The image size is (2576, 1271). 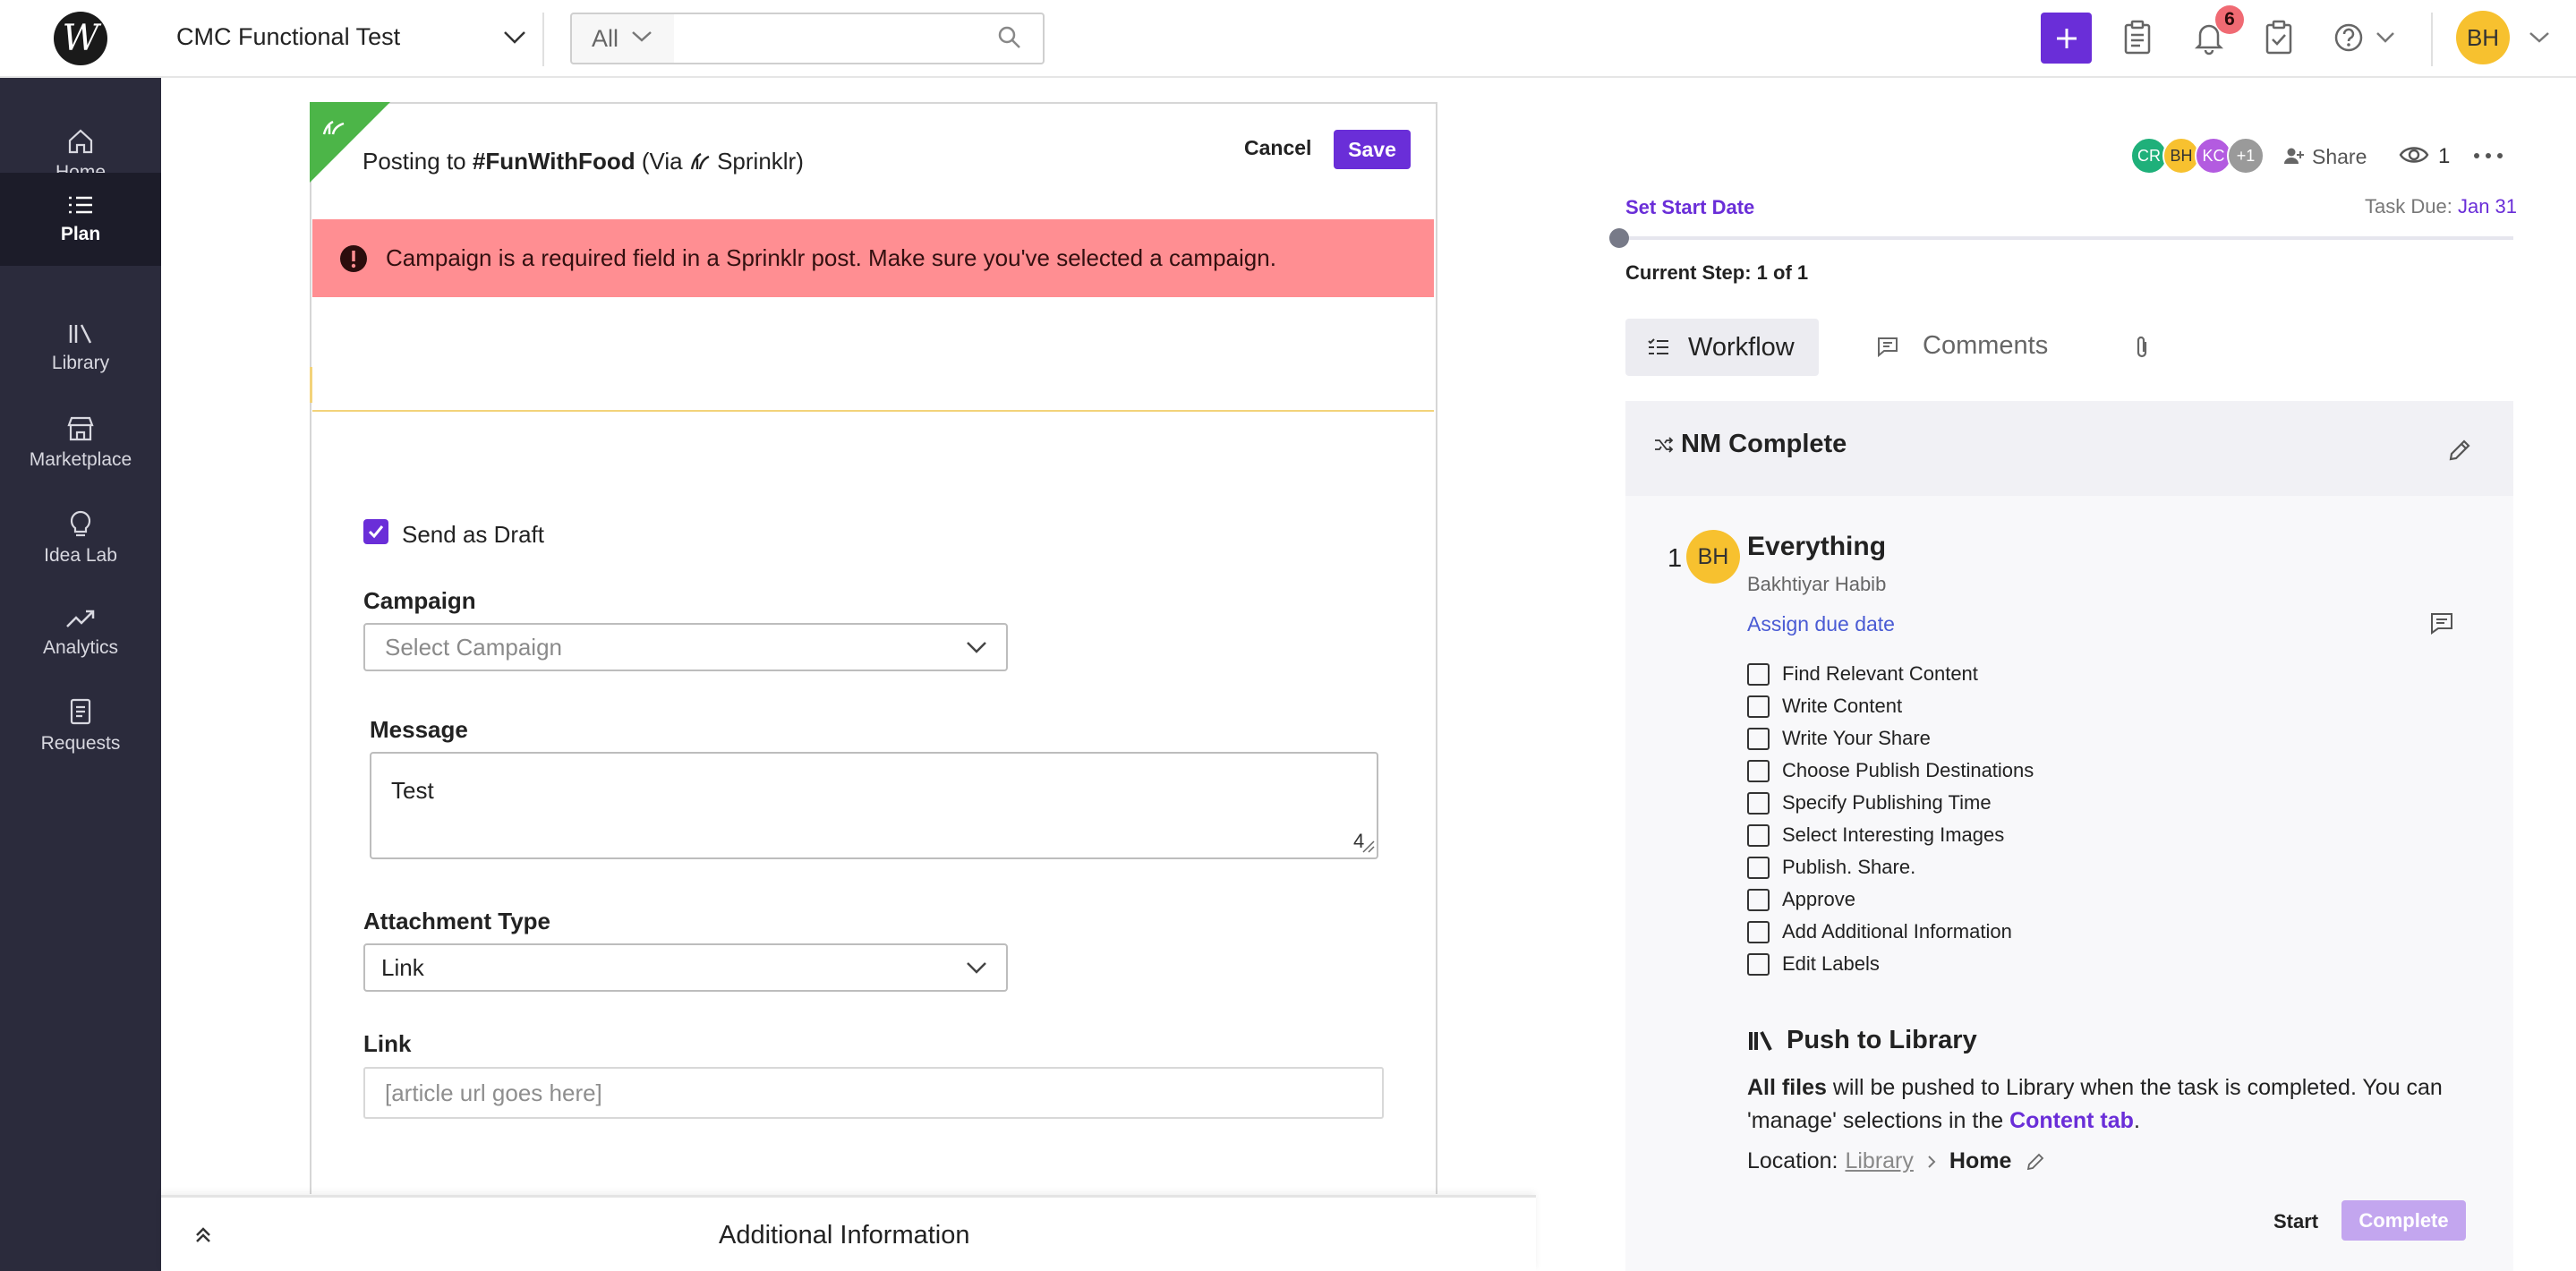 What do you see at coordinates (1980, 1160) in the screenshot?
I see `location-home: Home` at bounding box center [1980, 1160].